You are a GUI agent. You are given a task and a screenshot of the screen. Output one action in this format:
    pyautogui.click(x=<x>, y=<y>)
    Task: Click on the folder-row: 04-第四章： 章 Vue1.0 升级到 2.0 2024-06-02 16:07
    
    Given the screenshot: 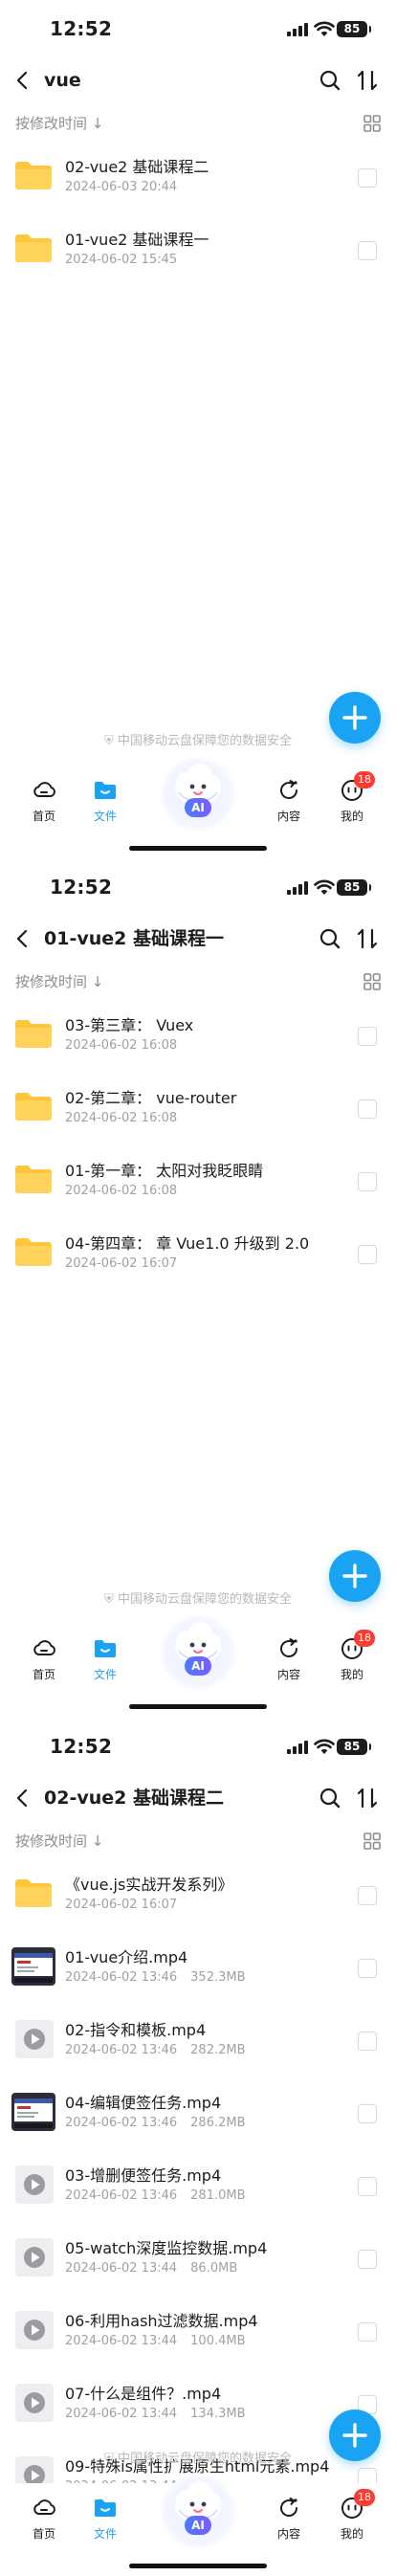 What is the action you would take?
    pyautogui.click(x=198, y=1254)
    